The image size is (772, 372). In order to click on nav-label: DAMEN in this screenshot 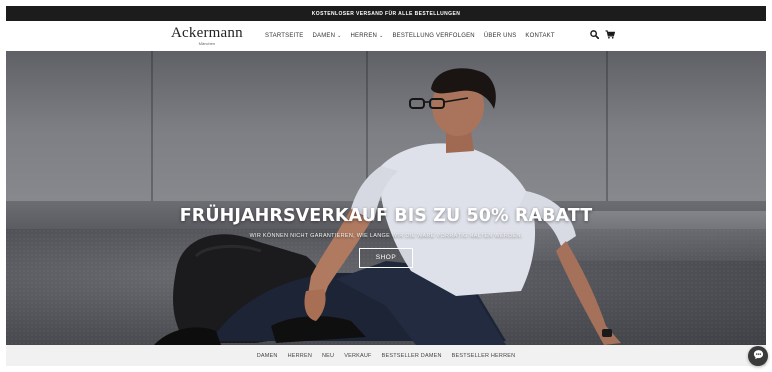, I will do `click(324, 36)`.